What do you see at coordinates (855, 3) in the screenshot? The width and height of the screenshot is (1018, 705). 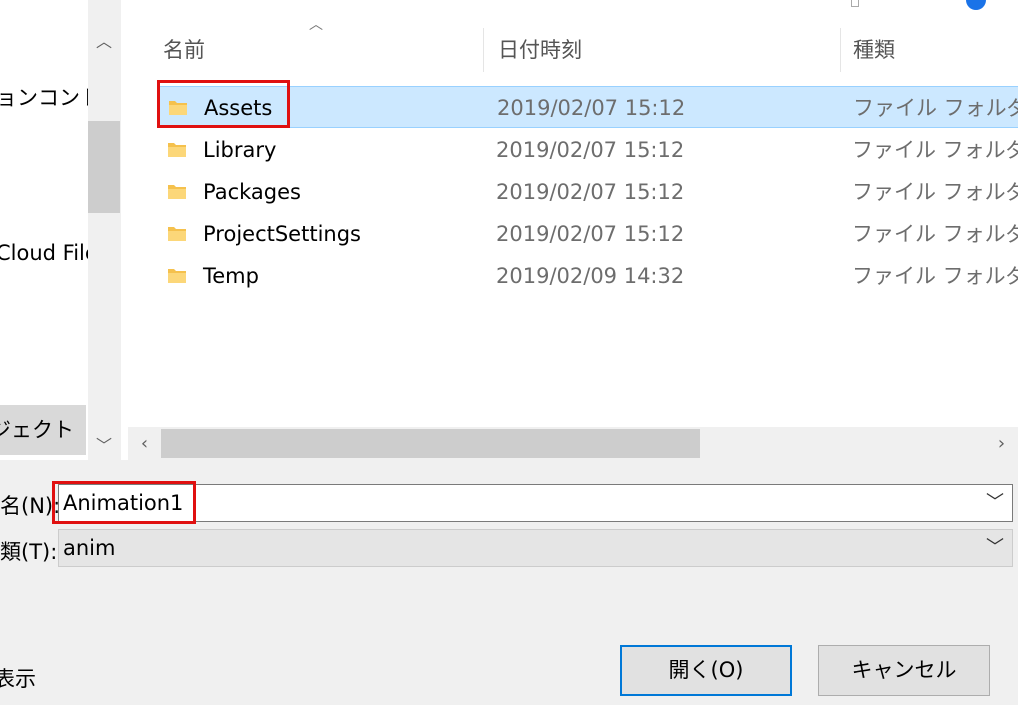 I see `window-edge-icon` at bounding box center [855, 3].